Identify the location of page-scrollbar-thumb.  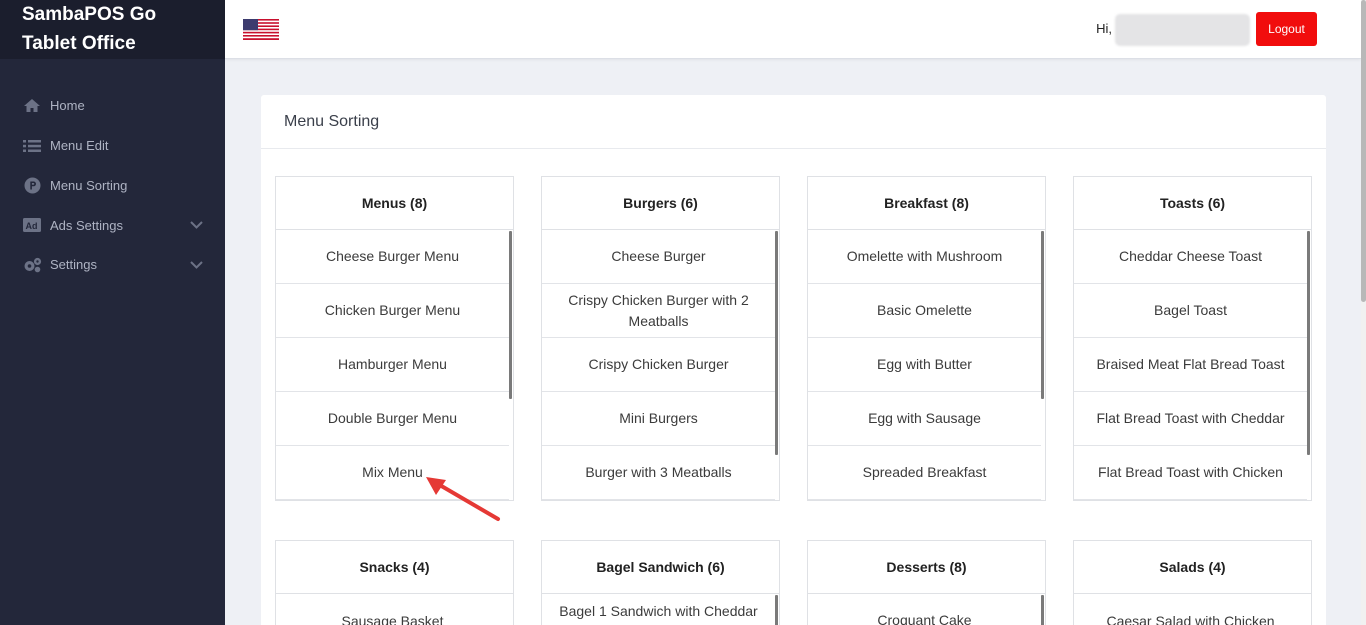
(1363, 151).